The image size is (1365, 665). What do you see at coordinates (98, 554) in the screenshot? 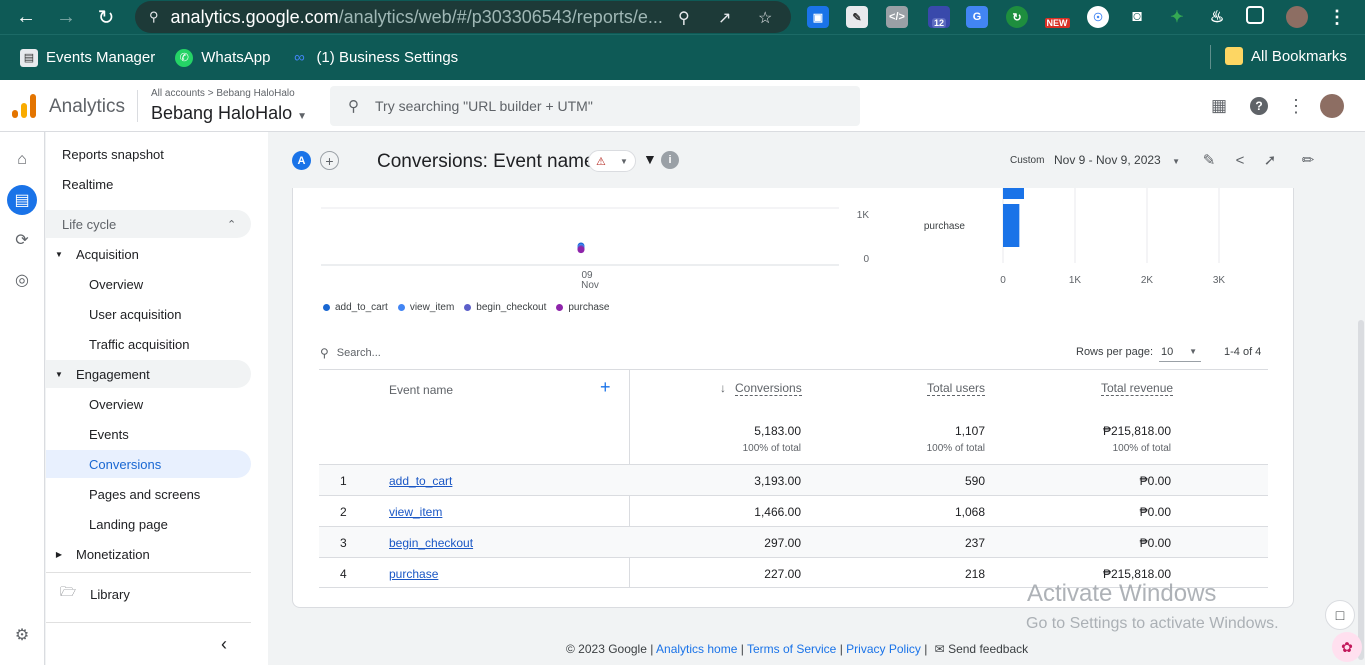
I see `nav-monetization: ▶ Monetization` at bounding box center [98, 554].